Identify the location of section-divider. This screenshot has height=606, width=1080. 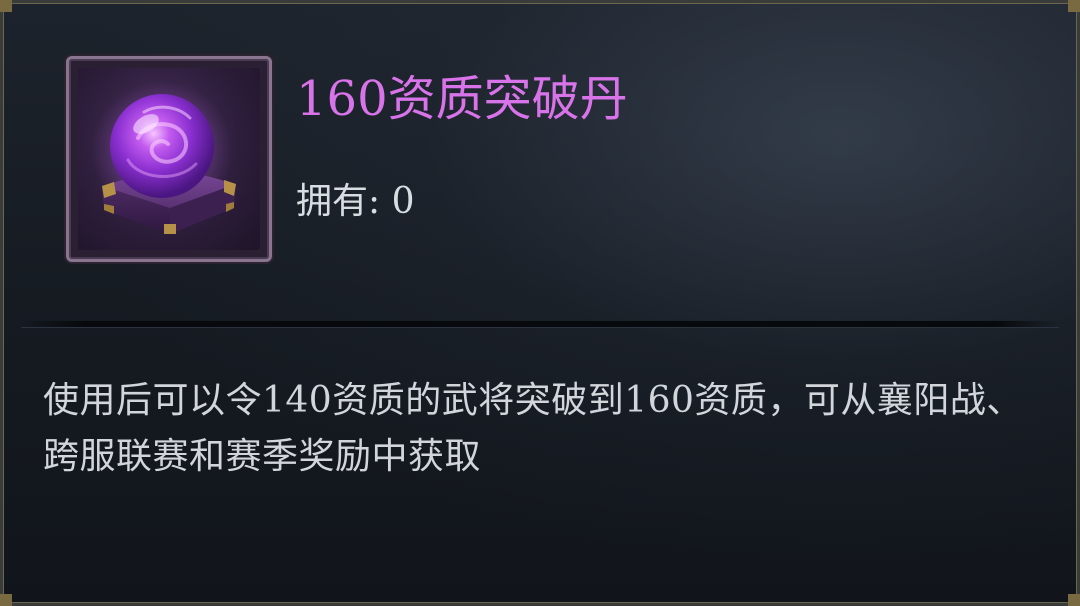
(540, 324).